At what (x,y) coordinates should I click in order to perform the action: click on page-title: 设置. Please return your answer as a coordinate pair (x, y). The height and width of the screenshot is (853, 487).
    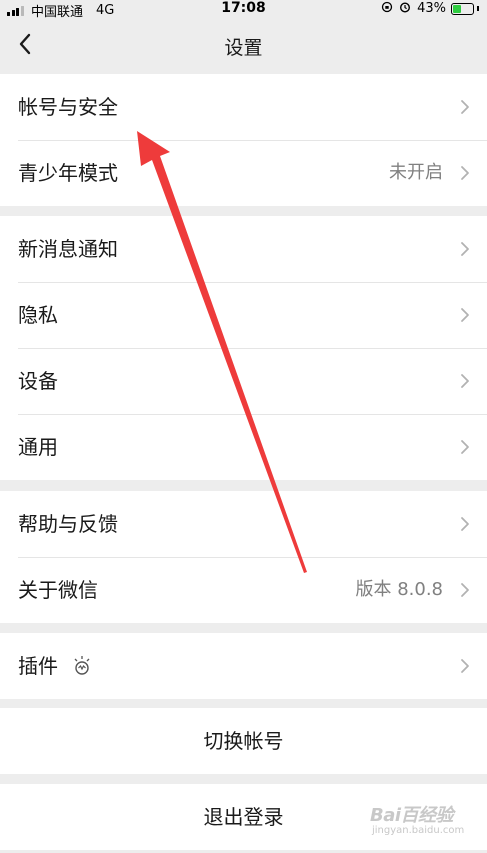
    Looking at the image, I should click on (243, 48).